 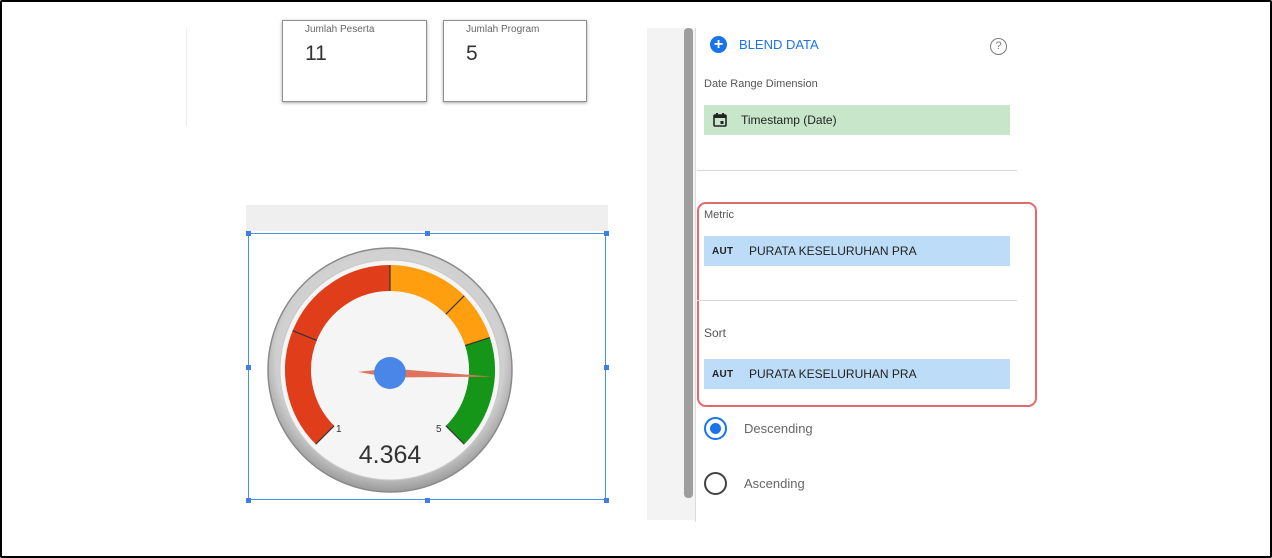 I want to click on scorecard-value: 5, so click(x=472, y=53).